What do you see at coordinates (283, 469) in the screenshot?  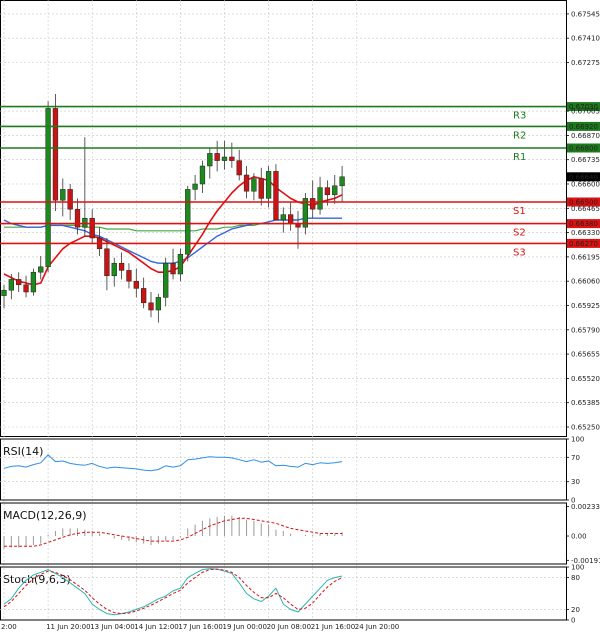 I see `rsi-panel-frame` at bounding box center [283, 469].